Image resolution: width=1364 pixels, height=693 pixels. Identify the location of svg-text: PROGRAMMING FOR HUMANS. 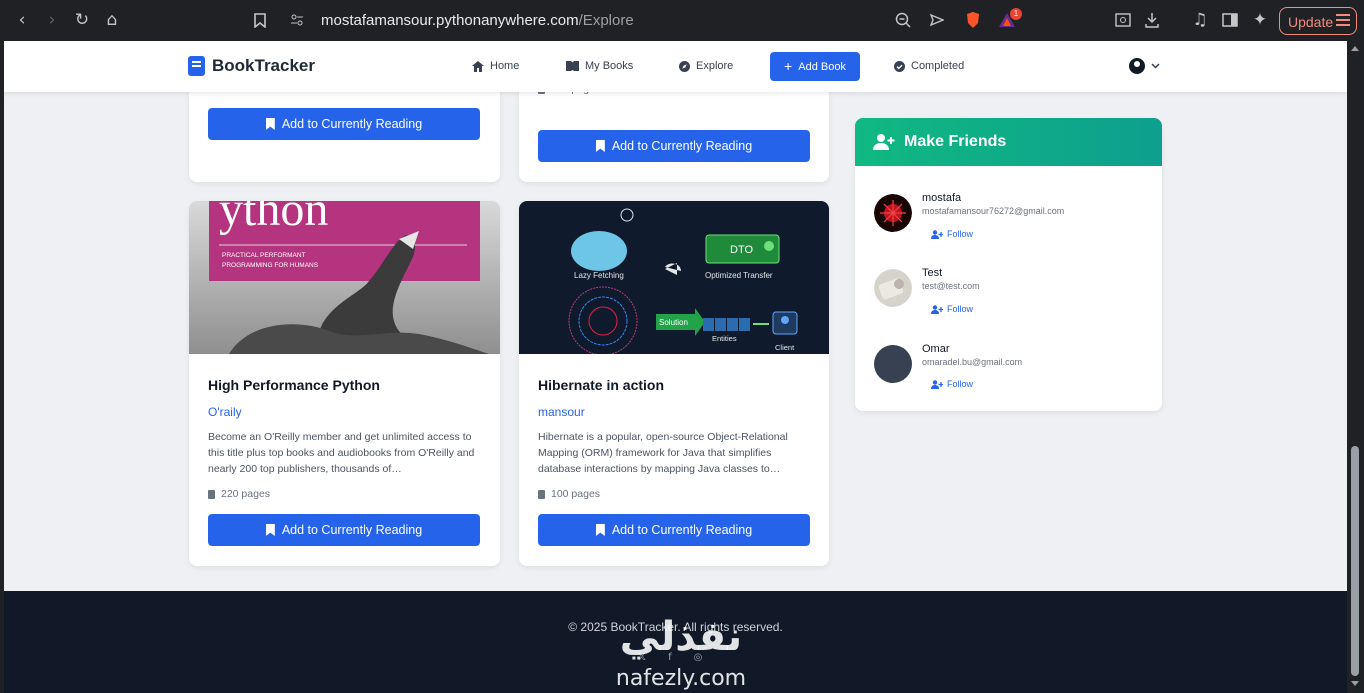
(270, 265).